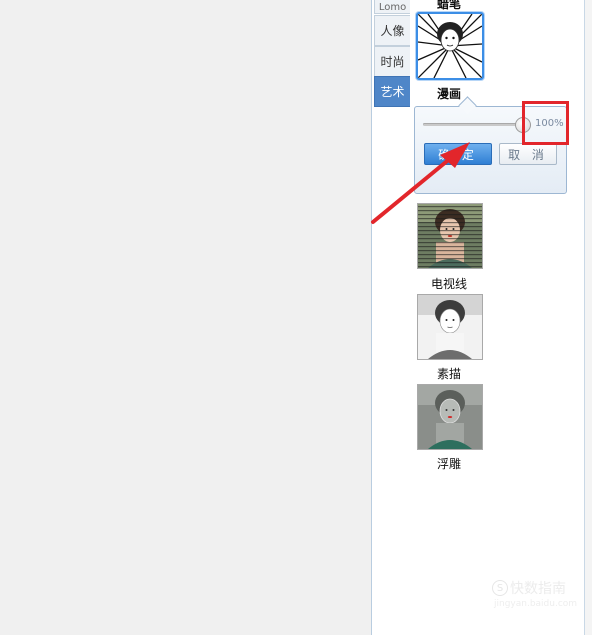 Image resolution: width=592 pixels, height=635 pixels. What do you see at coordinates (536, 604) in the screenshot?
I see `watermark-url: jingyan.baidu.com` at bounding box center [536, 604].